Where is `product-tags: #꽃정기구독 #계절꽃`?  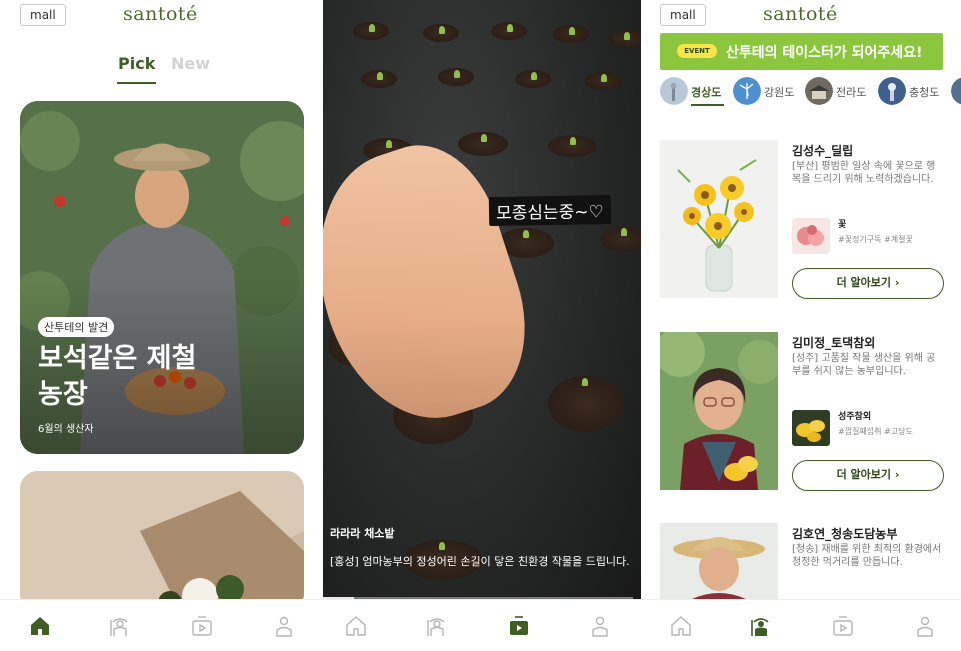
product-tags: #꽃정기구독 #계절꽃 is located at coordinates (875, 239).